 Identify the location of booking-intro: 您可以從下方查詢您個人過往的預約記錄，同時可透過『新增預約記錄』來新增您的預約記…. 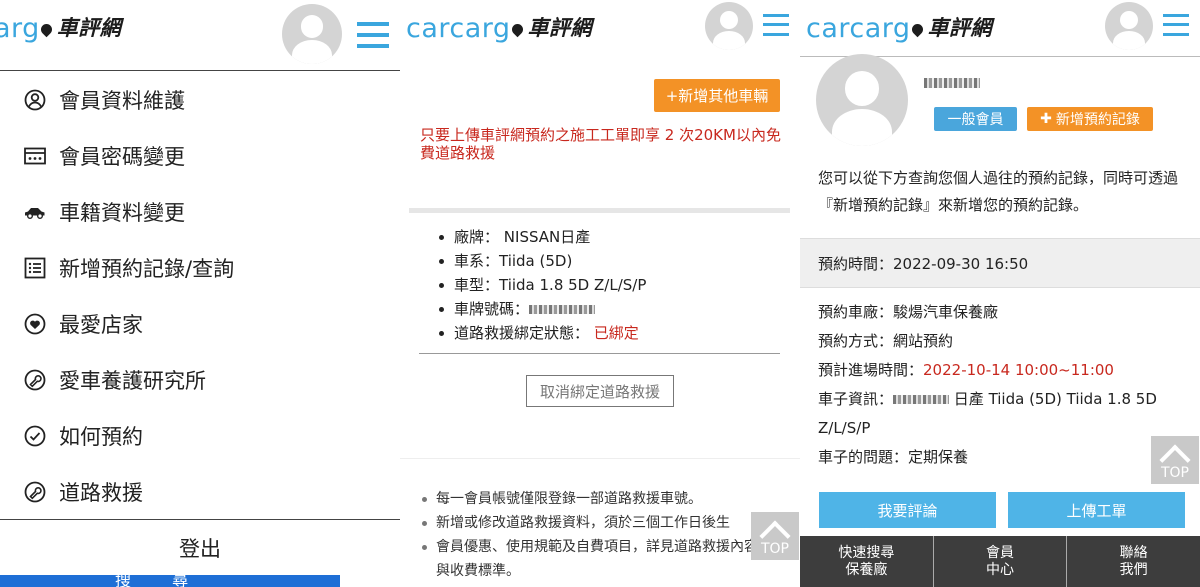
(998, 191).